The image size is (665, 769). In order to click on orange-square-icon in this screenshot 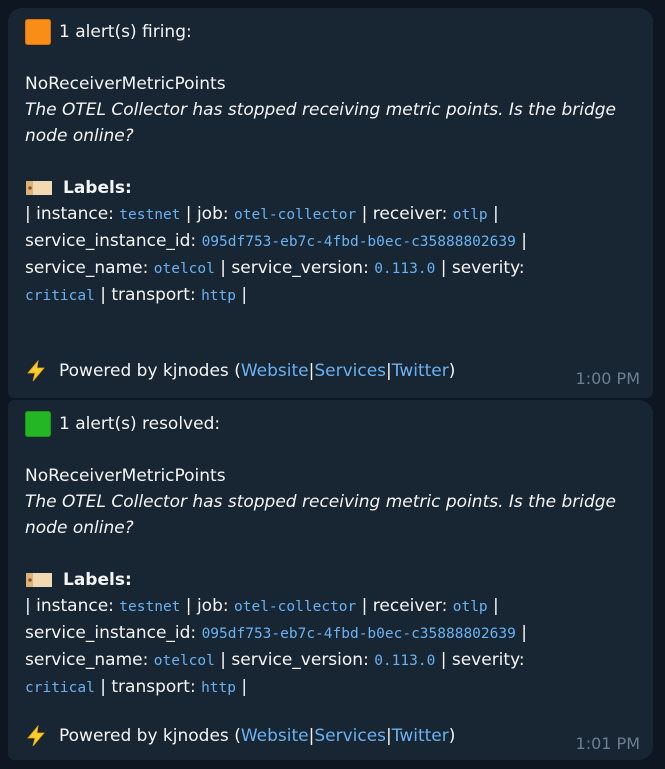, I will do `click(38, 32)`.